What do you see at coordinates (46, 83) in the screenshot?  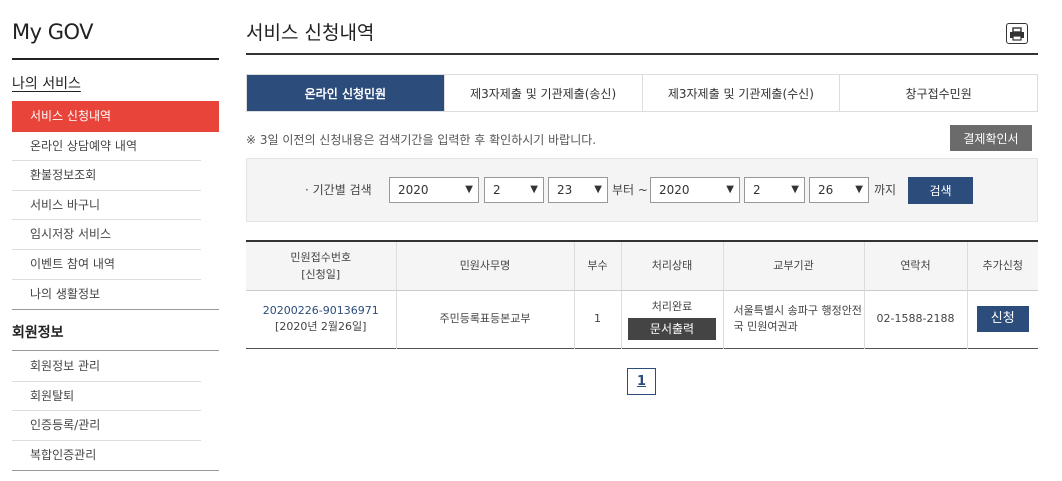 I see `section-title-my-services: 나의 서비스` at bounding box center [46, 83].